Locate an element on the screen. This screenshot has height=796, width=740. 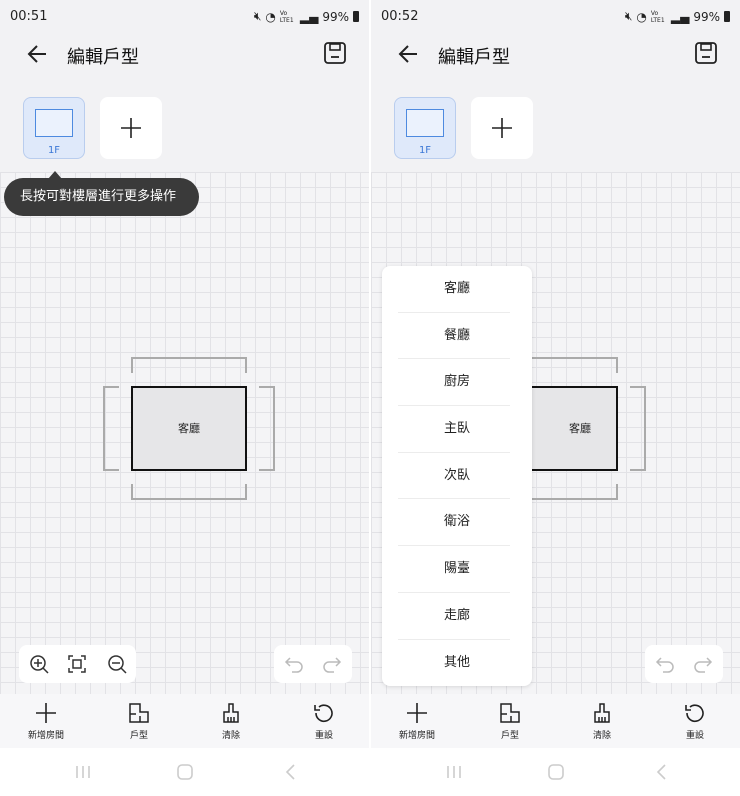
status-bar: 00:51 🔇︎ ◔ Vo LTE1 ▂▄ 99% is located at coordinates (184, 17).